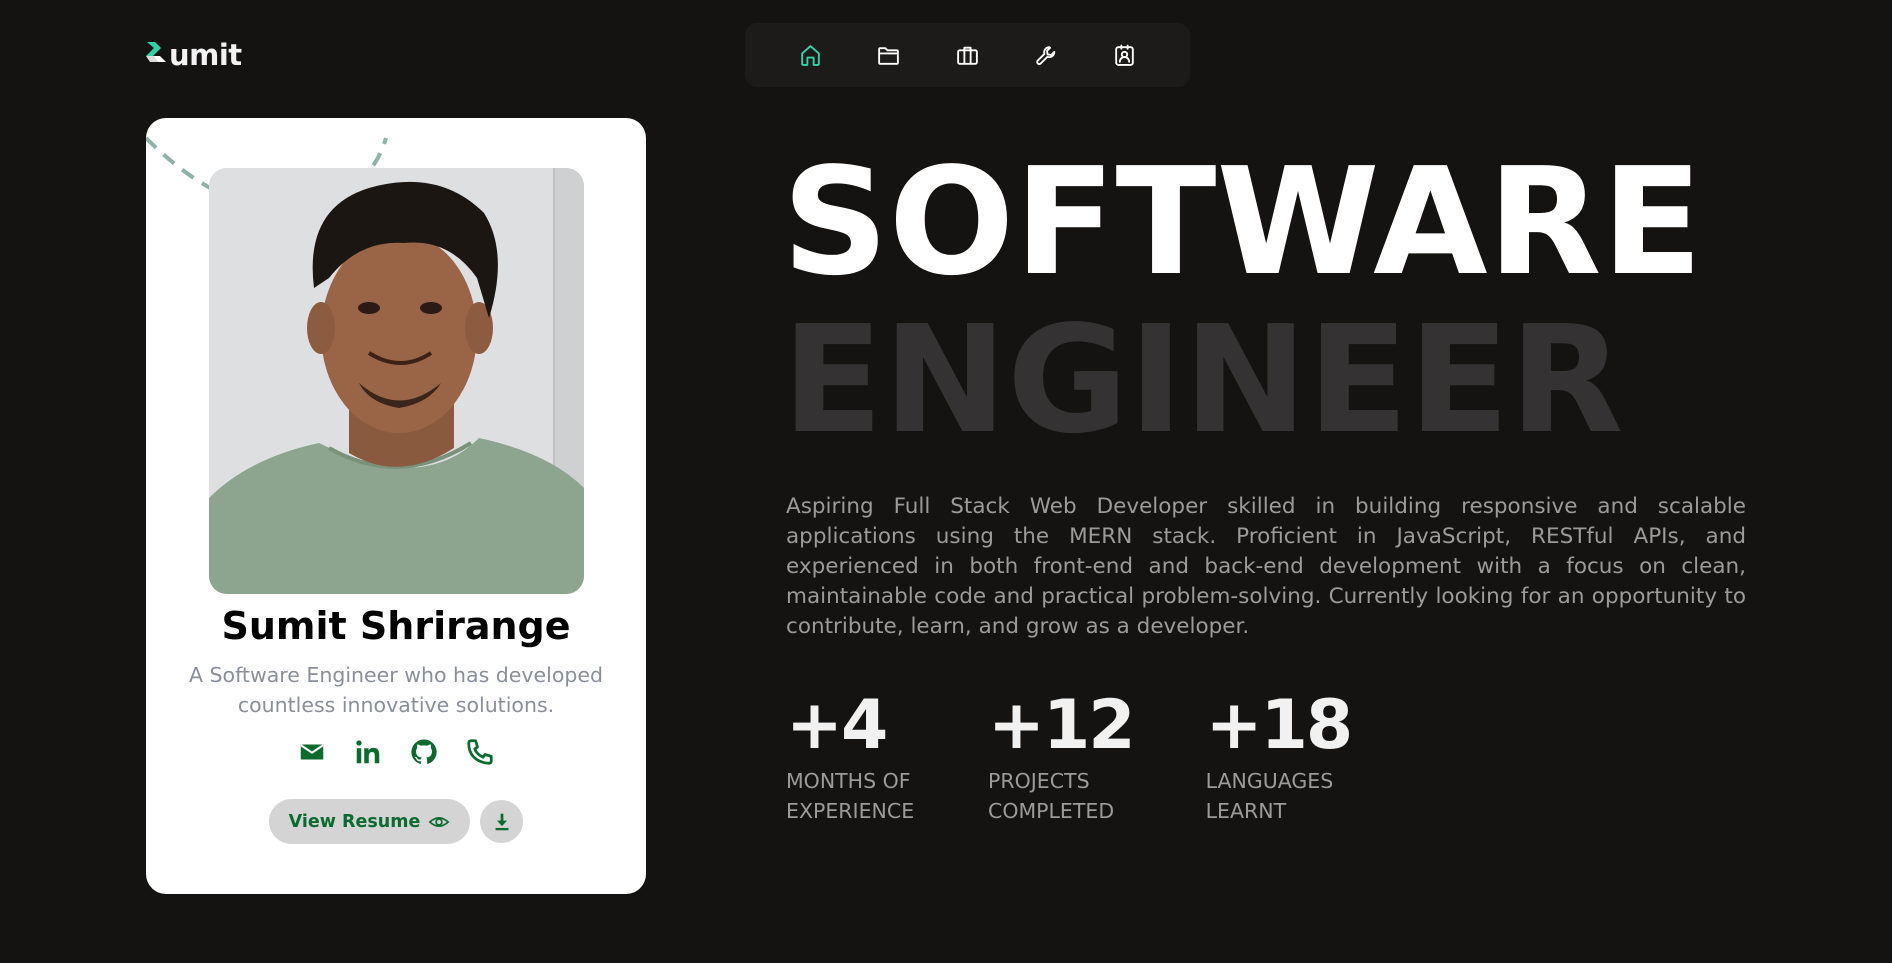 This screenshot has width=1892, height=963. I want to click on phone-link, so click(480, 752).